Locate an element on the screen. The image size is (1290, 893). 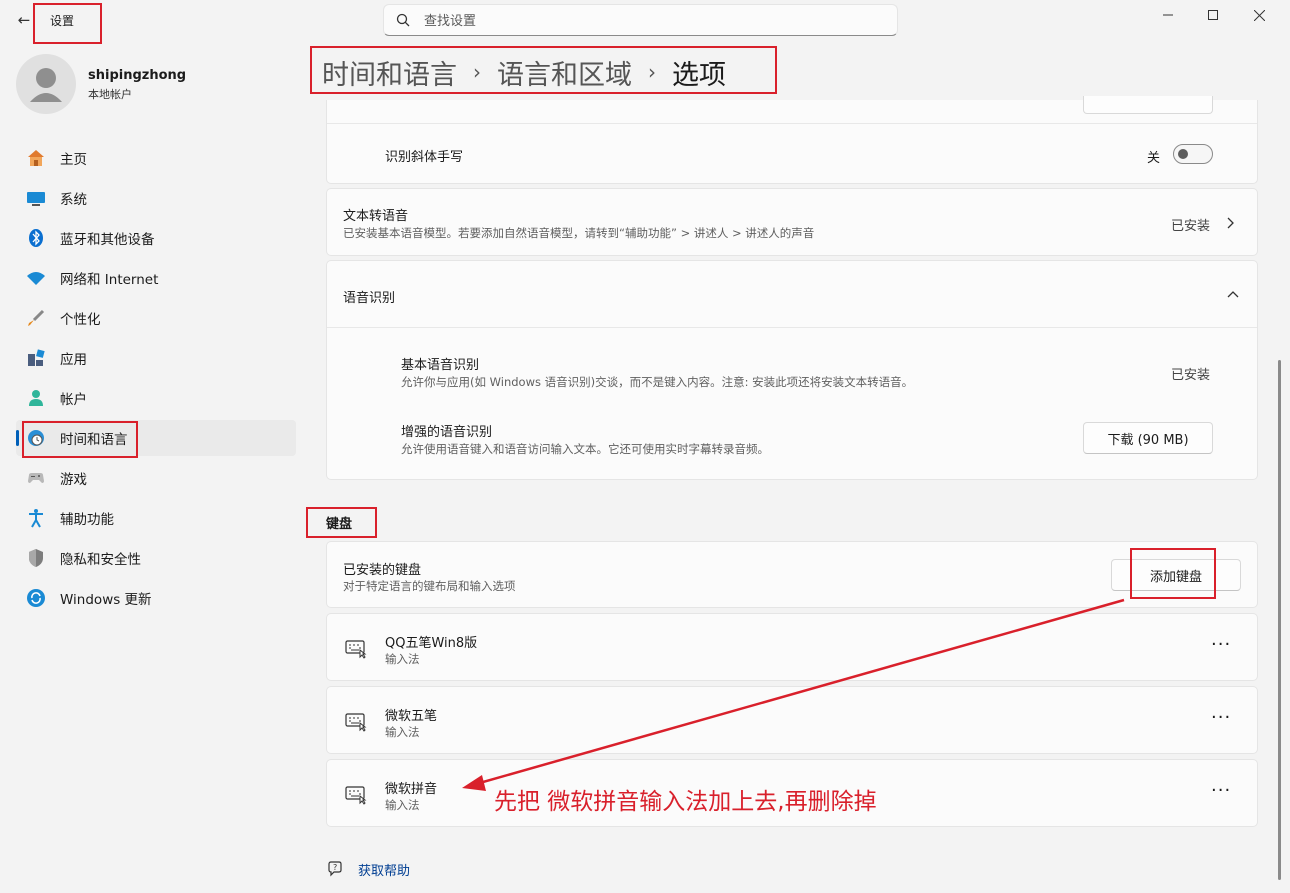
annotation-arrow is located at coordinates (793, 694).